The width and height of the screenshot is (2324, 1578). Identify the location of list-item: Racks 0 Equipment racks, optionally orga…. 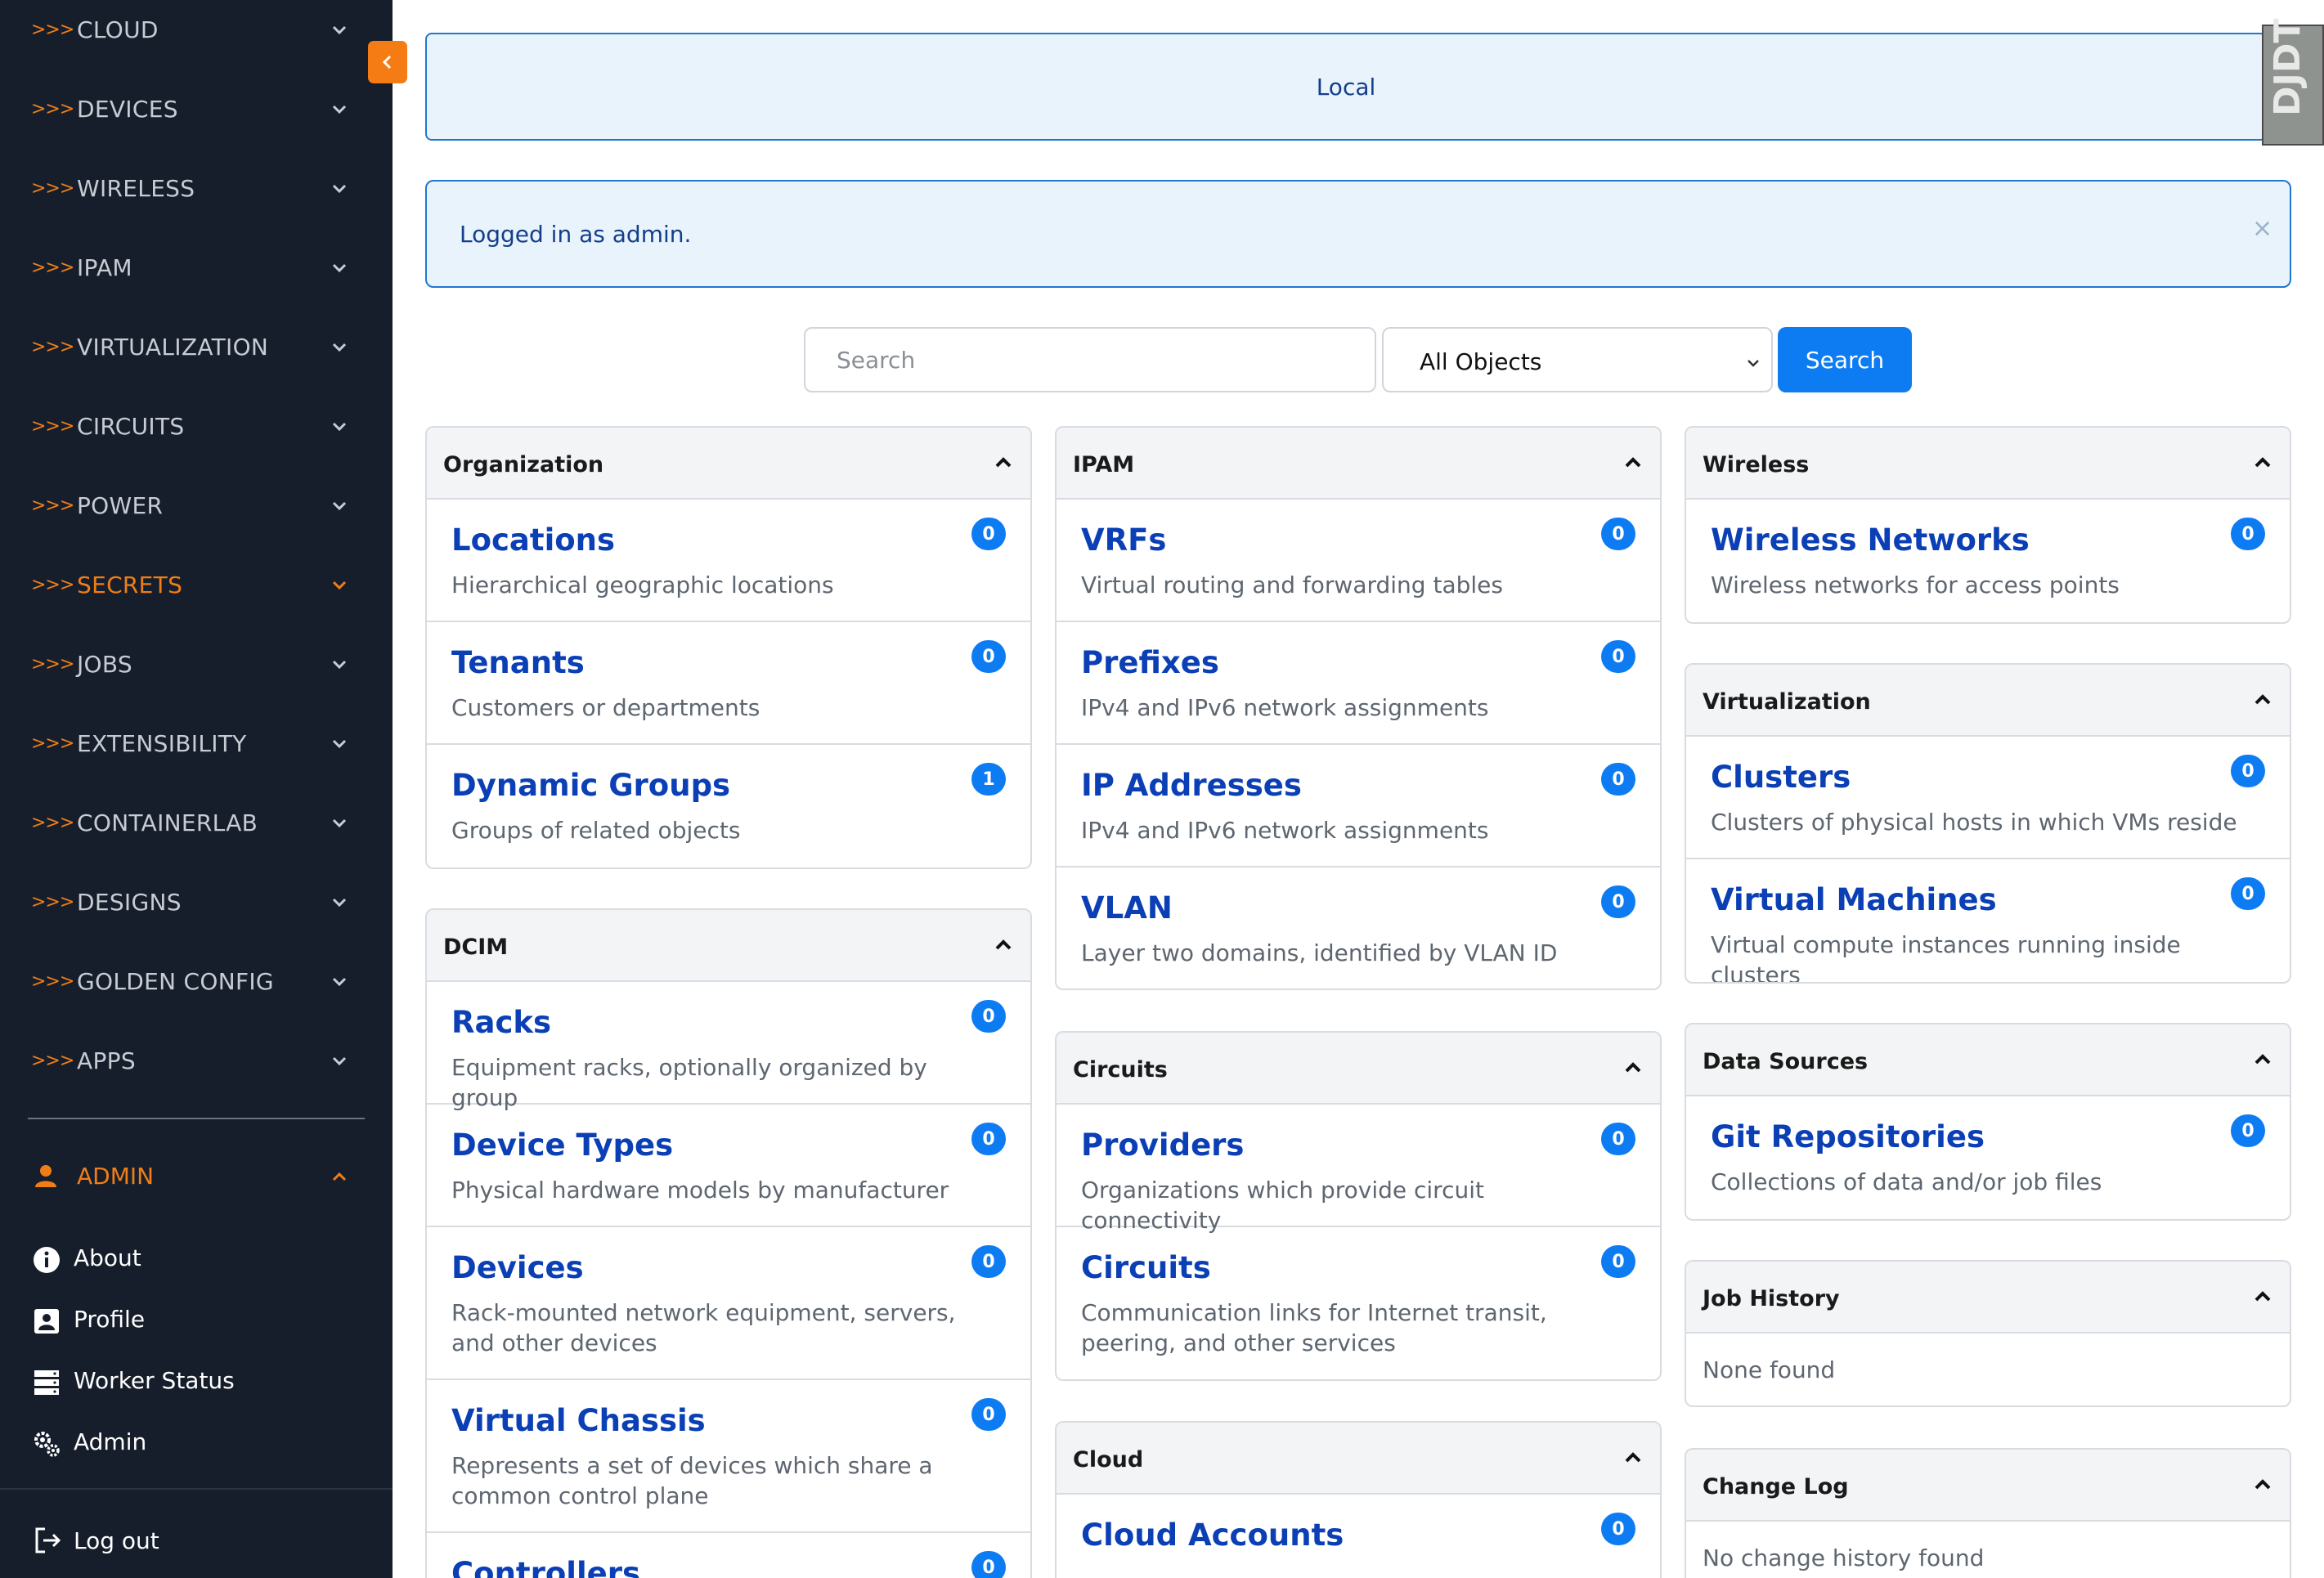
(728, 1046).